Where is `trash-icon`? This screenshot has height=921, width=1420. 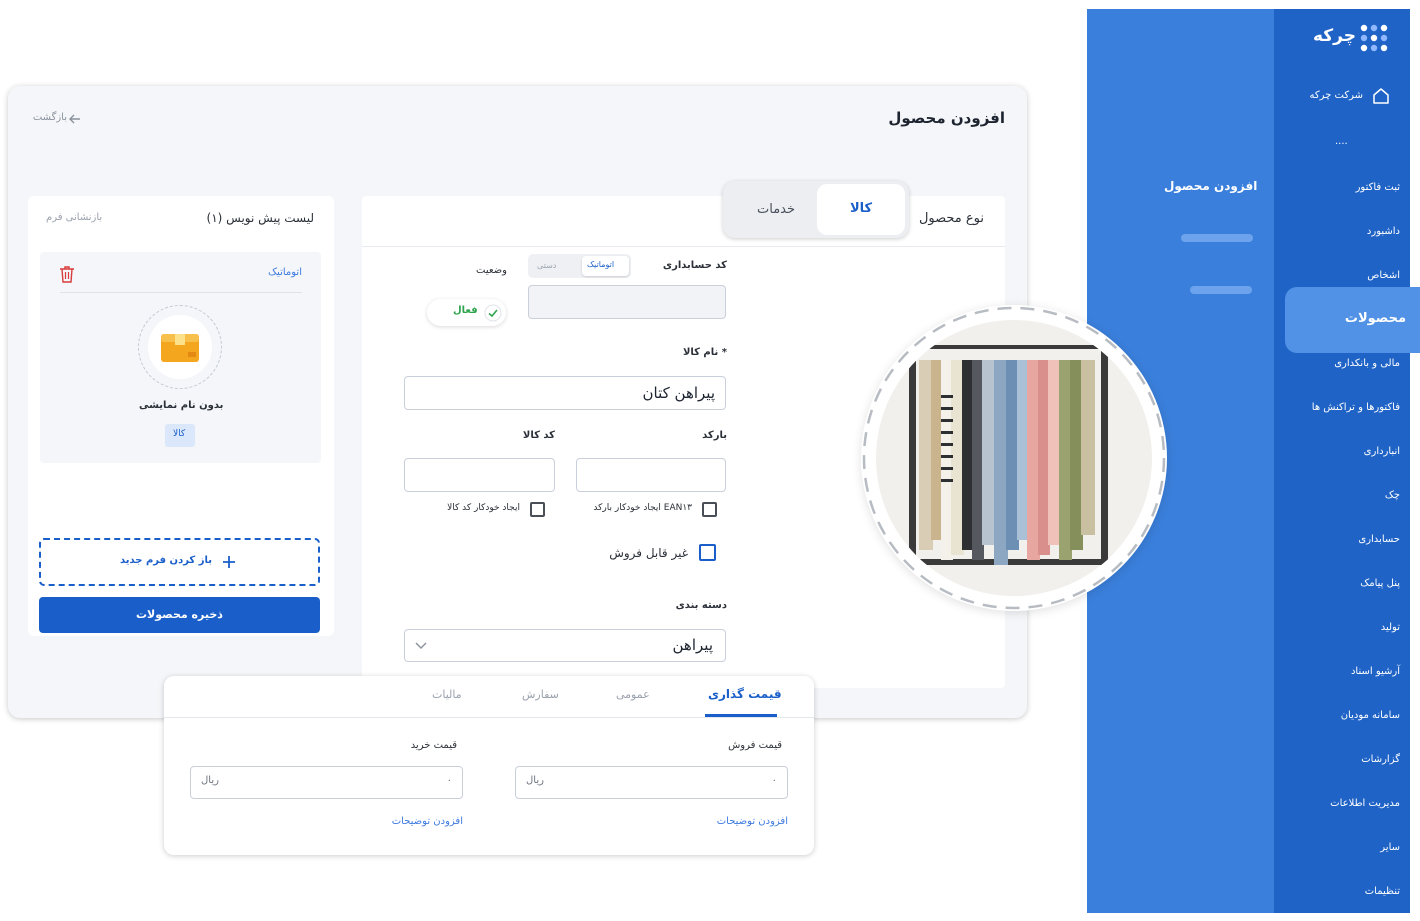
trash-icon is located at coordinates (67, 274).